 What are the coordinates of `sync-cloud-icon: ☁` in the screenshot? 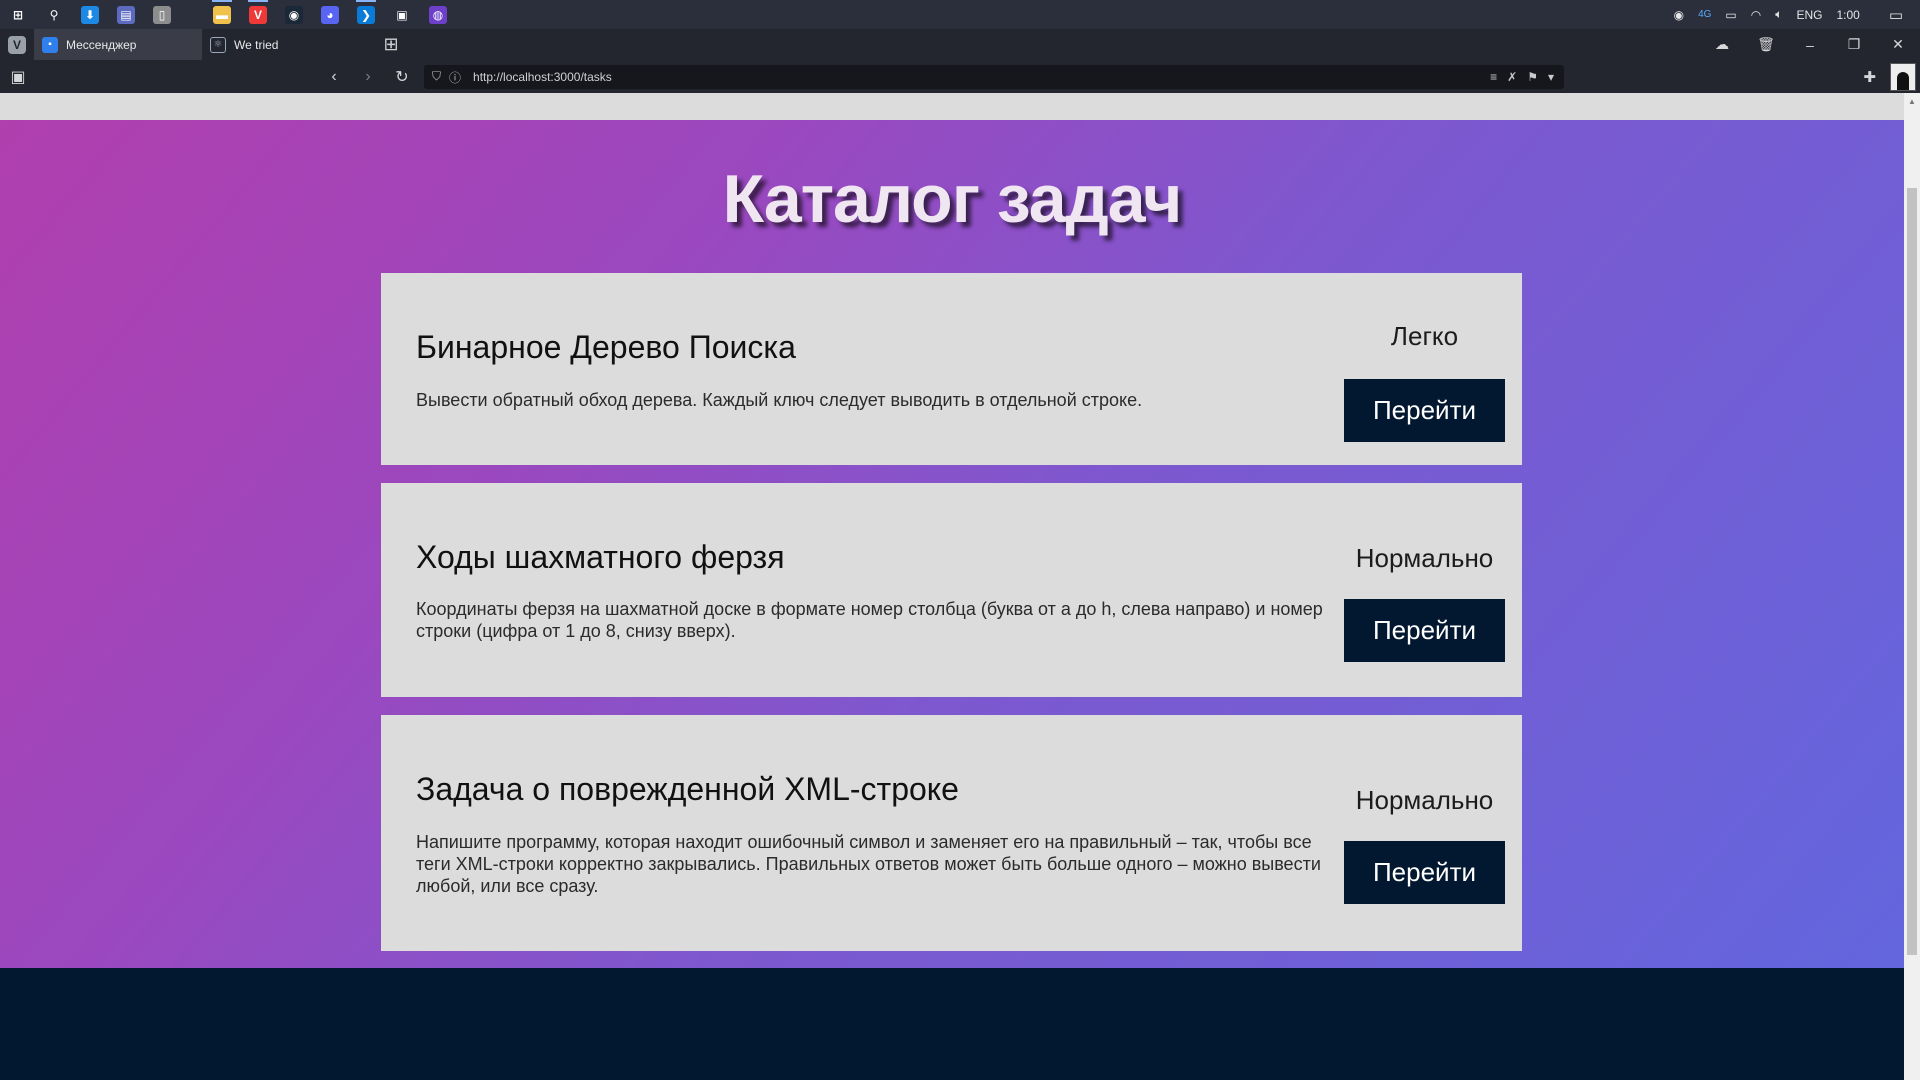 It's located at (1722, 44).